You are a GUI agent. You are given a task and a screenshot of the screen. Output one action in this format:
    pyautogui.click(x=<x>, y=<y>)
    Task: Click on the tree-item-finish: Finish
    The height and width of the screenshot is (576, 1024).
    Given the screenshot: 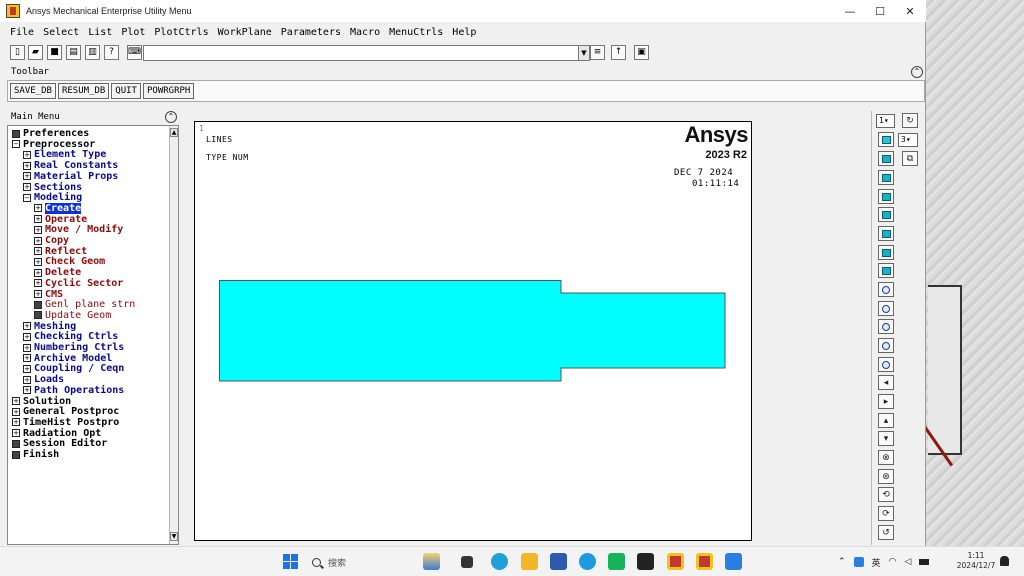 What is the action you would take?
    pyautogui.click(x=35, y=454)
    